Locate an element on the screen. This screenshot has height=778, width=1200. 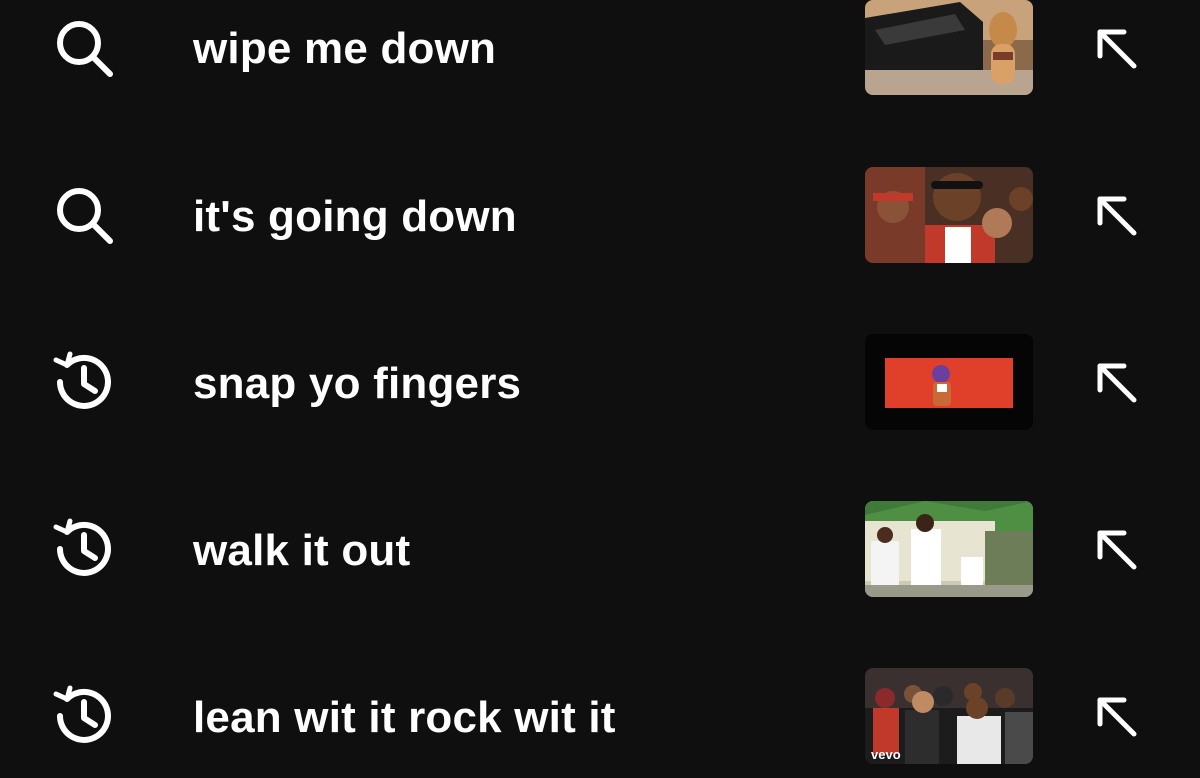
suggestion-text: walk it out is located at coordinates (302, 550).